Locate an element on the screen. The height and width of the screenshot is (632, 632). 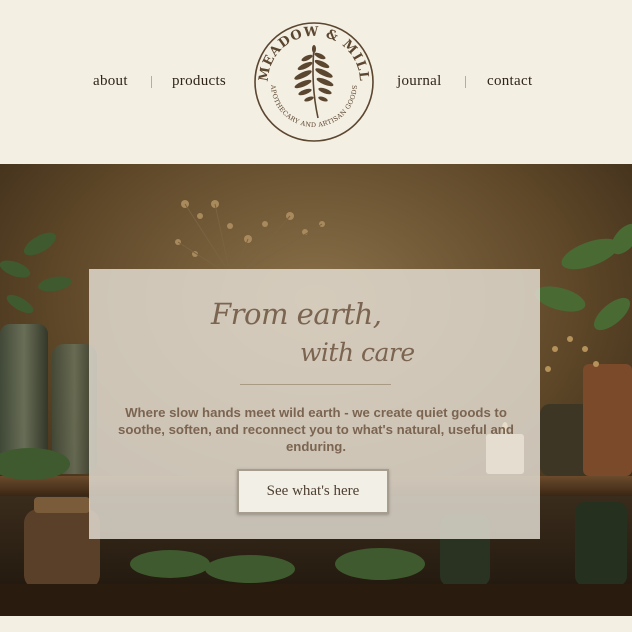
page-bottom is located at coordinates (316, 624).